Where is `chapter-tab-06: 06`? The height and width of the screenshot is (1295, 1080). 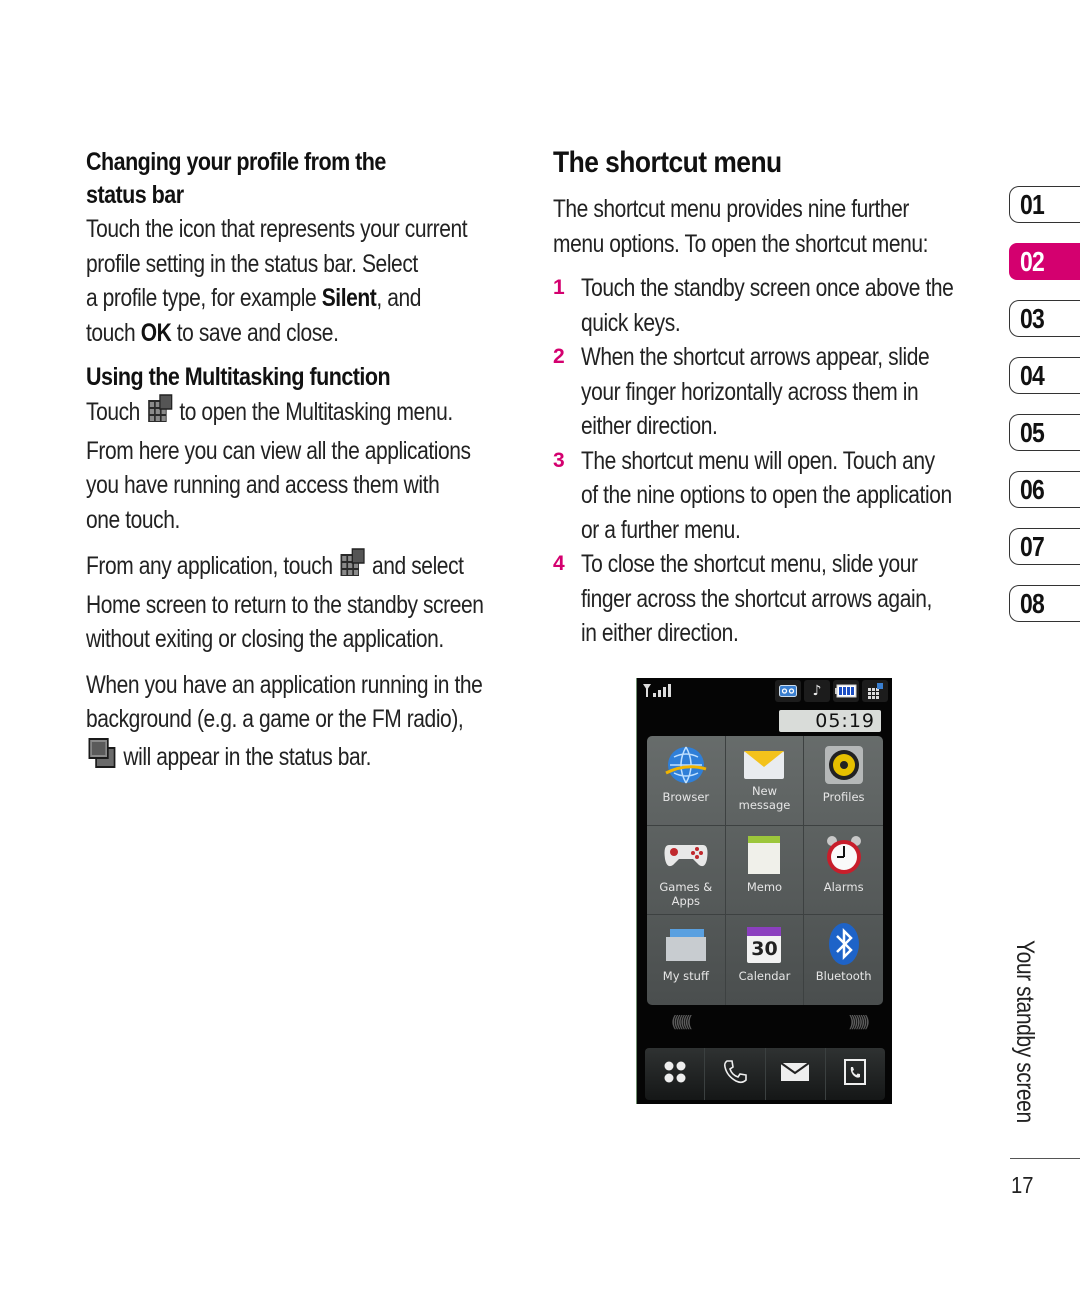
chapter-tab-06: 06 is located at coordinates (1044, 489).